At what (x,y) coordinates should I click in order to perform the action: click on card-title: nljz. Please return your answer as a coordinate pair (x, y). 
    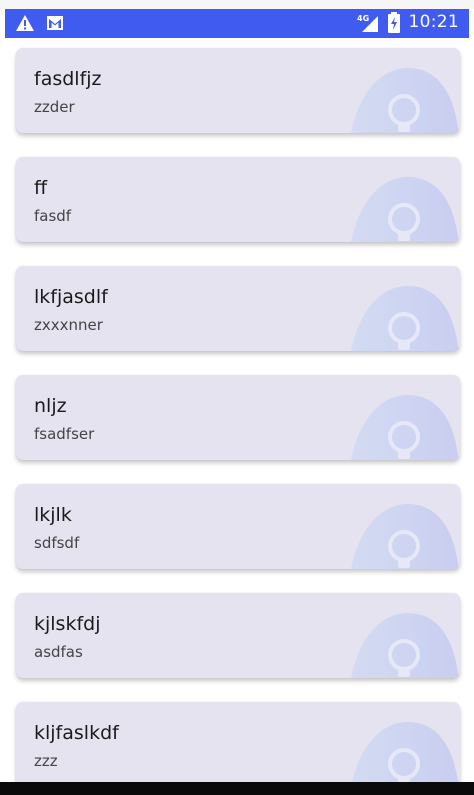
    Looking at the image, I should click on (50, 406).